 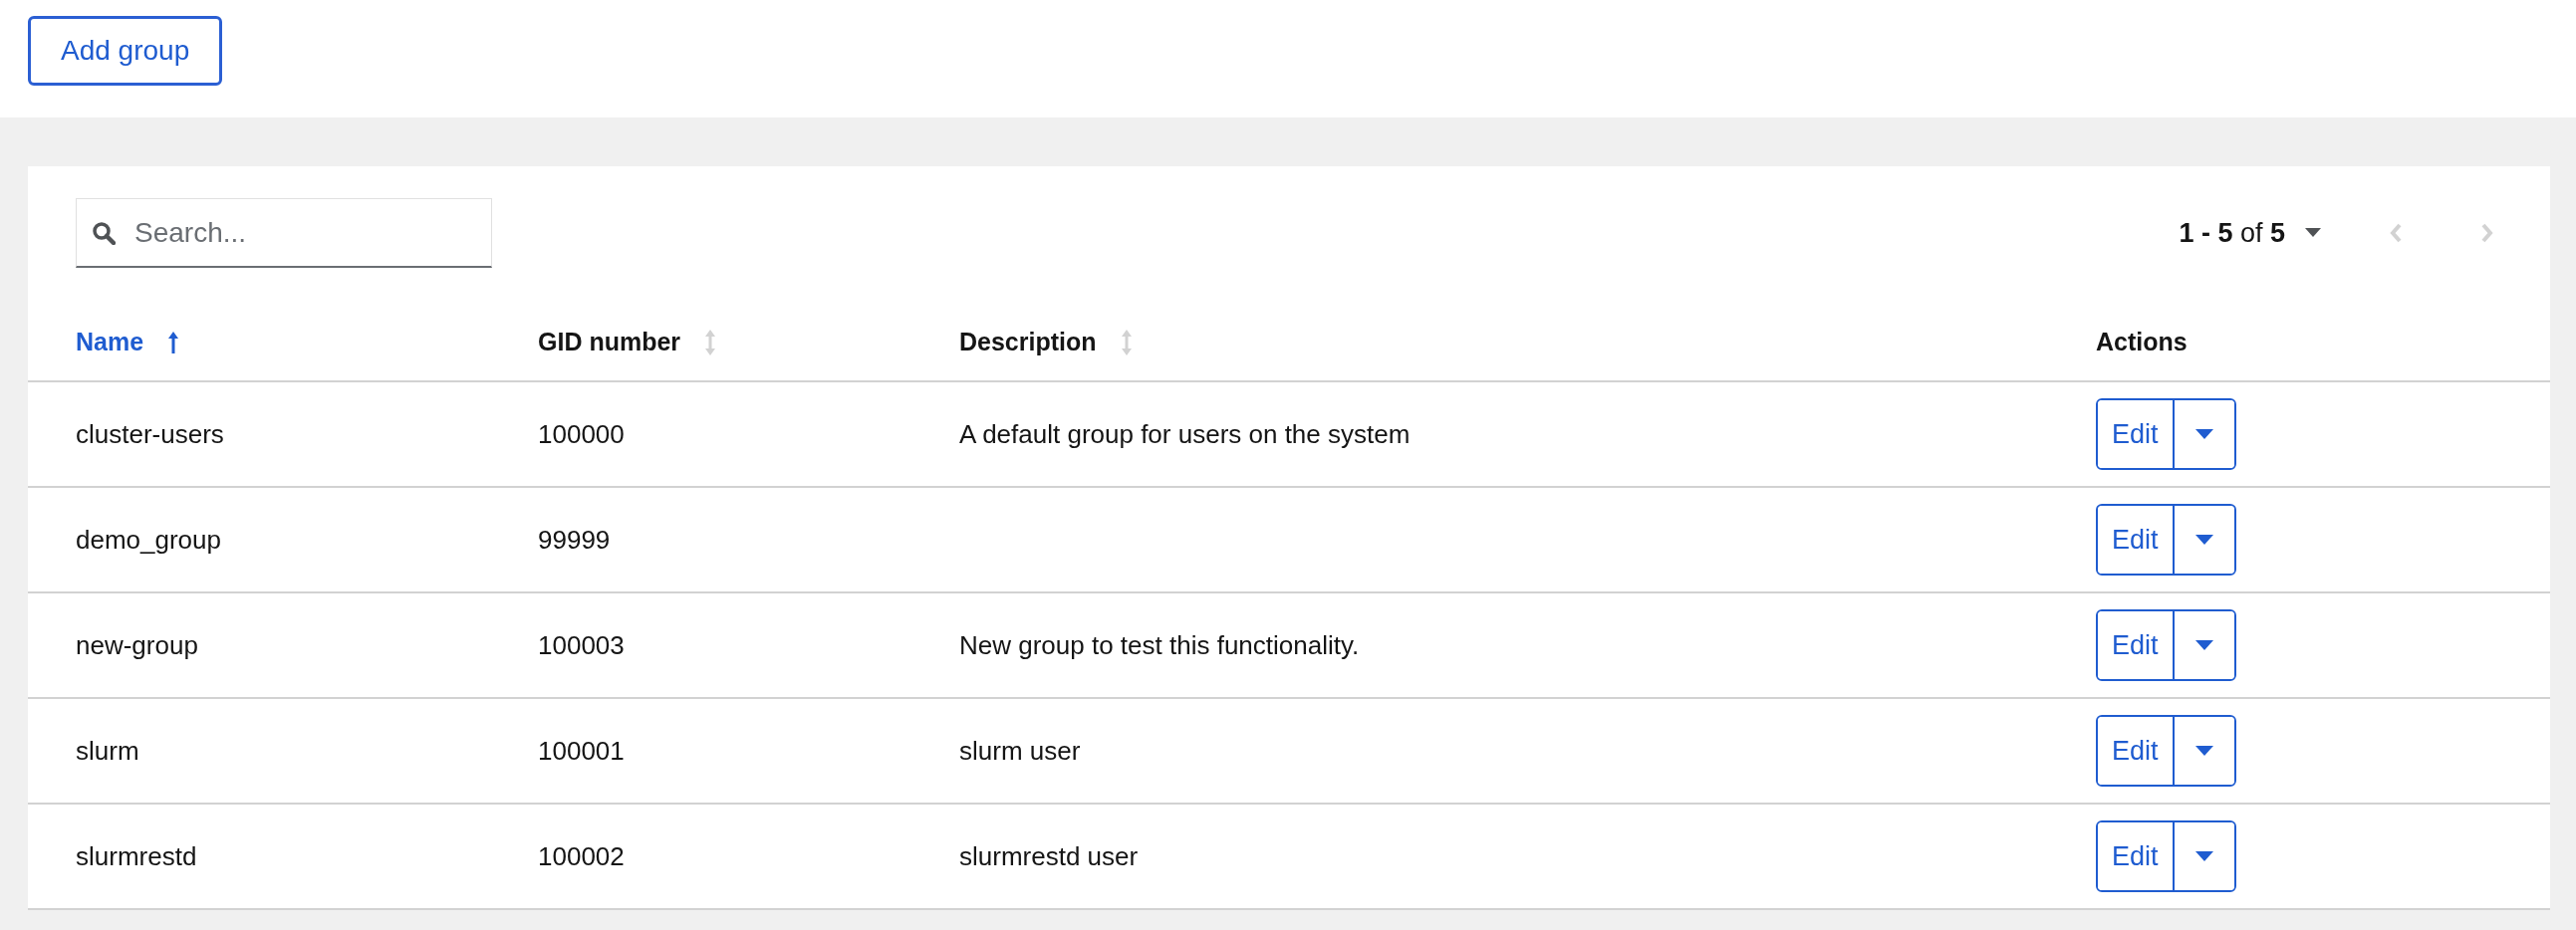 What do you see at coordinates (1049, 855) in the screenshot?
I see `table-cell: slurmrestd user` at bounding box center [1049, 855].